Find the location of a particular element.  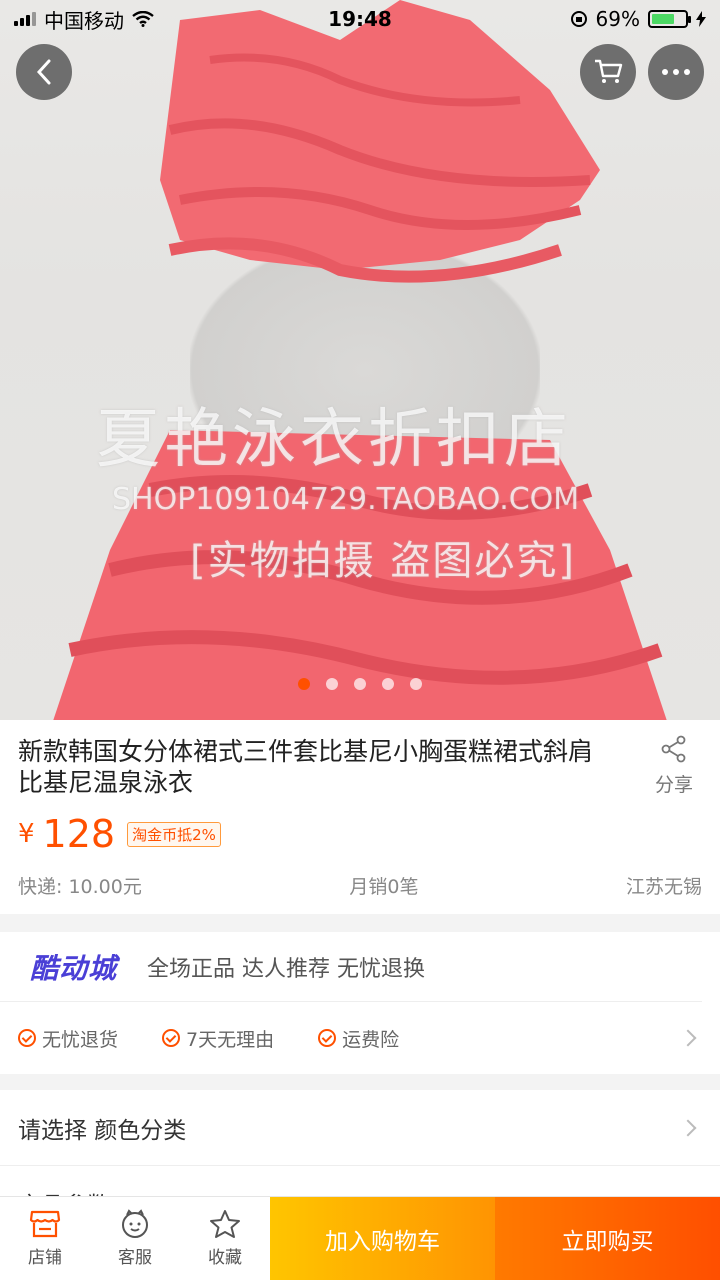

cart-icon is located at coordinates (609, 71).